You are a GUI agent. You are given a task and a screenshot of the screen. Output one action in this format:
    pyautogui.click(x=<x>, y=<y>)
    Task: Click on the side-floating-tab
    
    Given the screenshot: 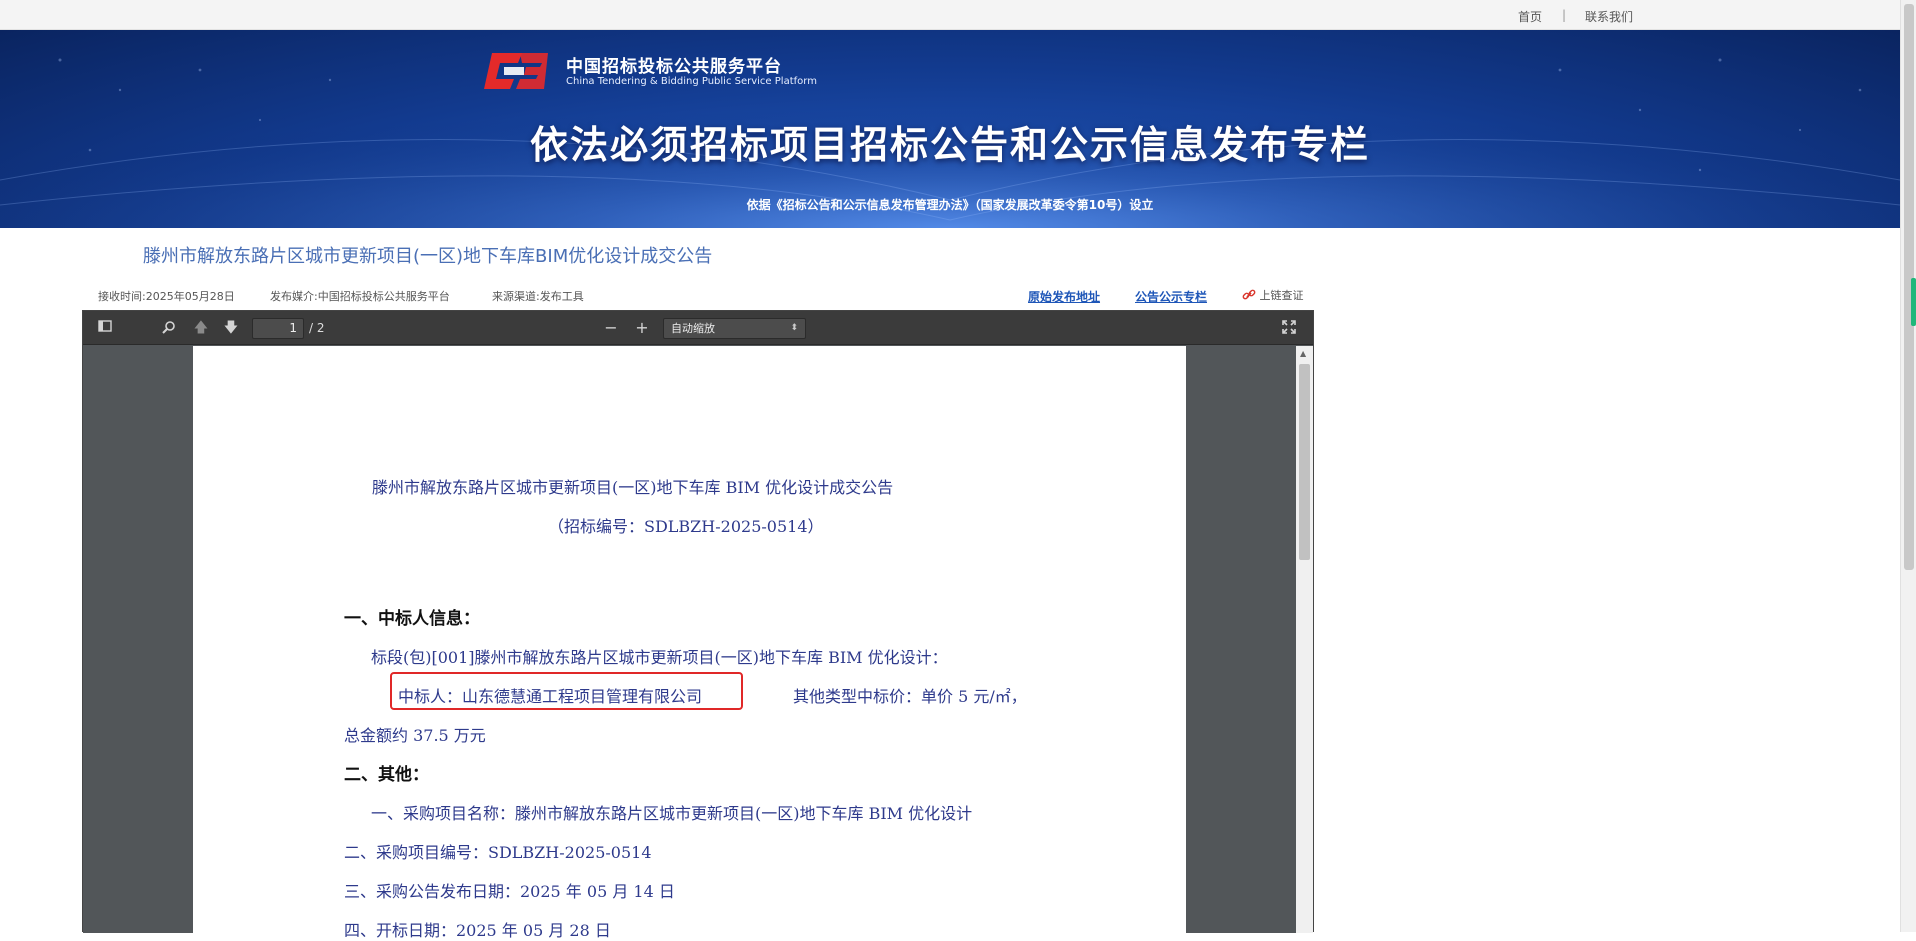 What is the action you would take?
    pyautogui.click(x=1913, y=302)
    